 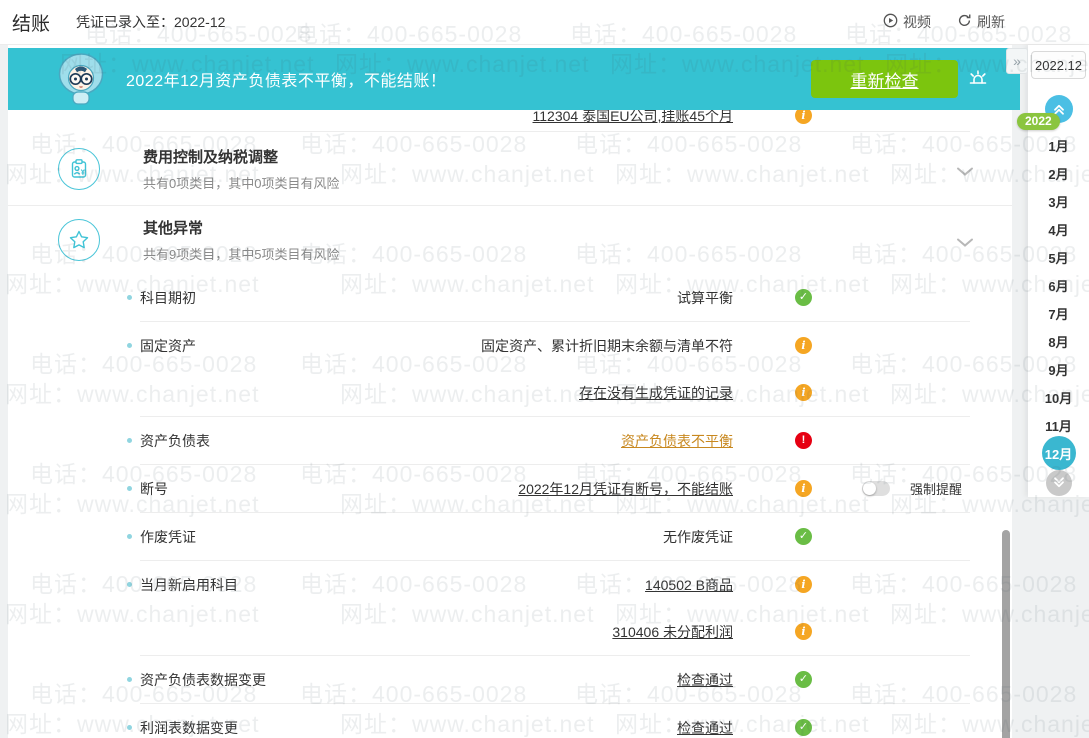 What do you see at coordinates (698, 536) in the screenshot?
I see `check-result-text: 无作废凭证` at bounding box center [698, 536].